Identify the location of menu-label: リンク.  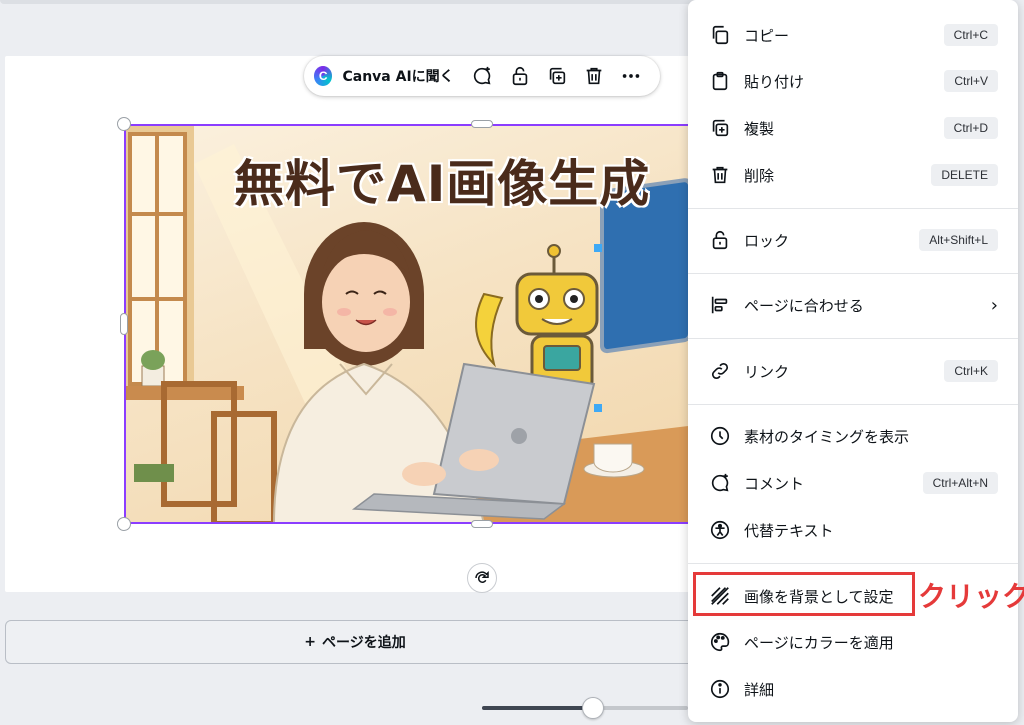
(767, 371).